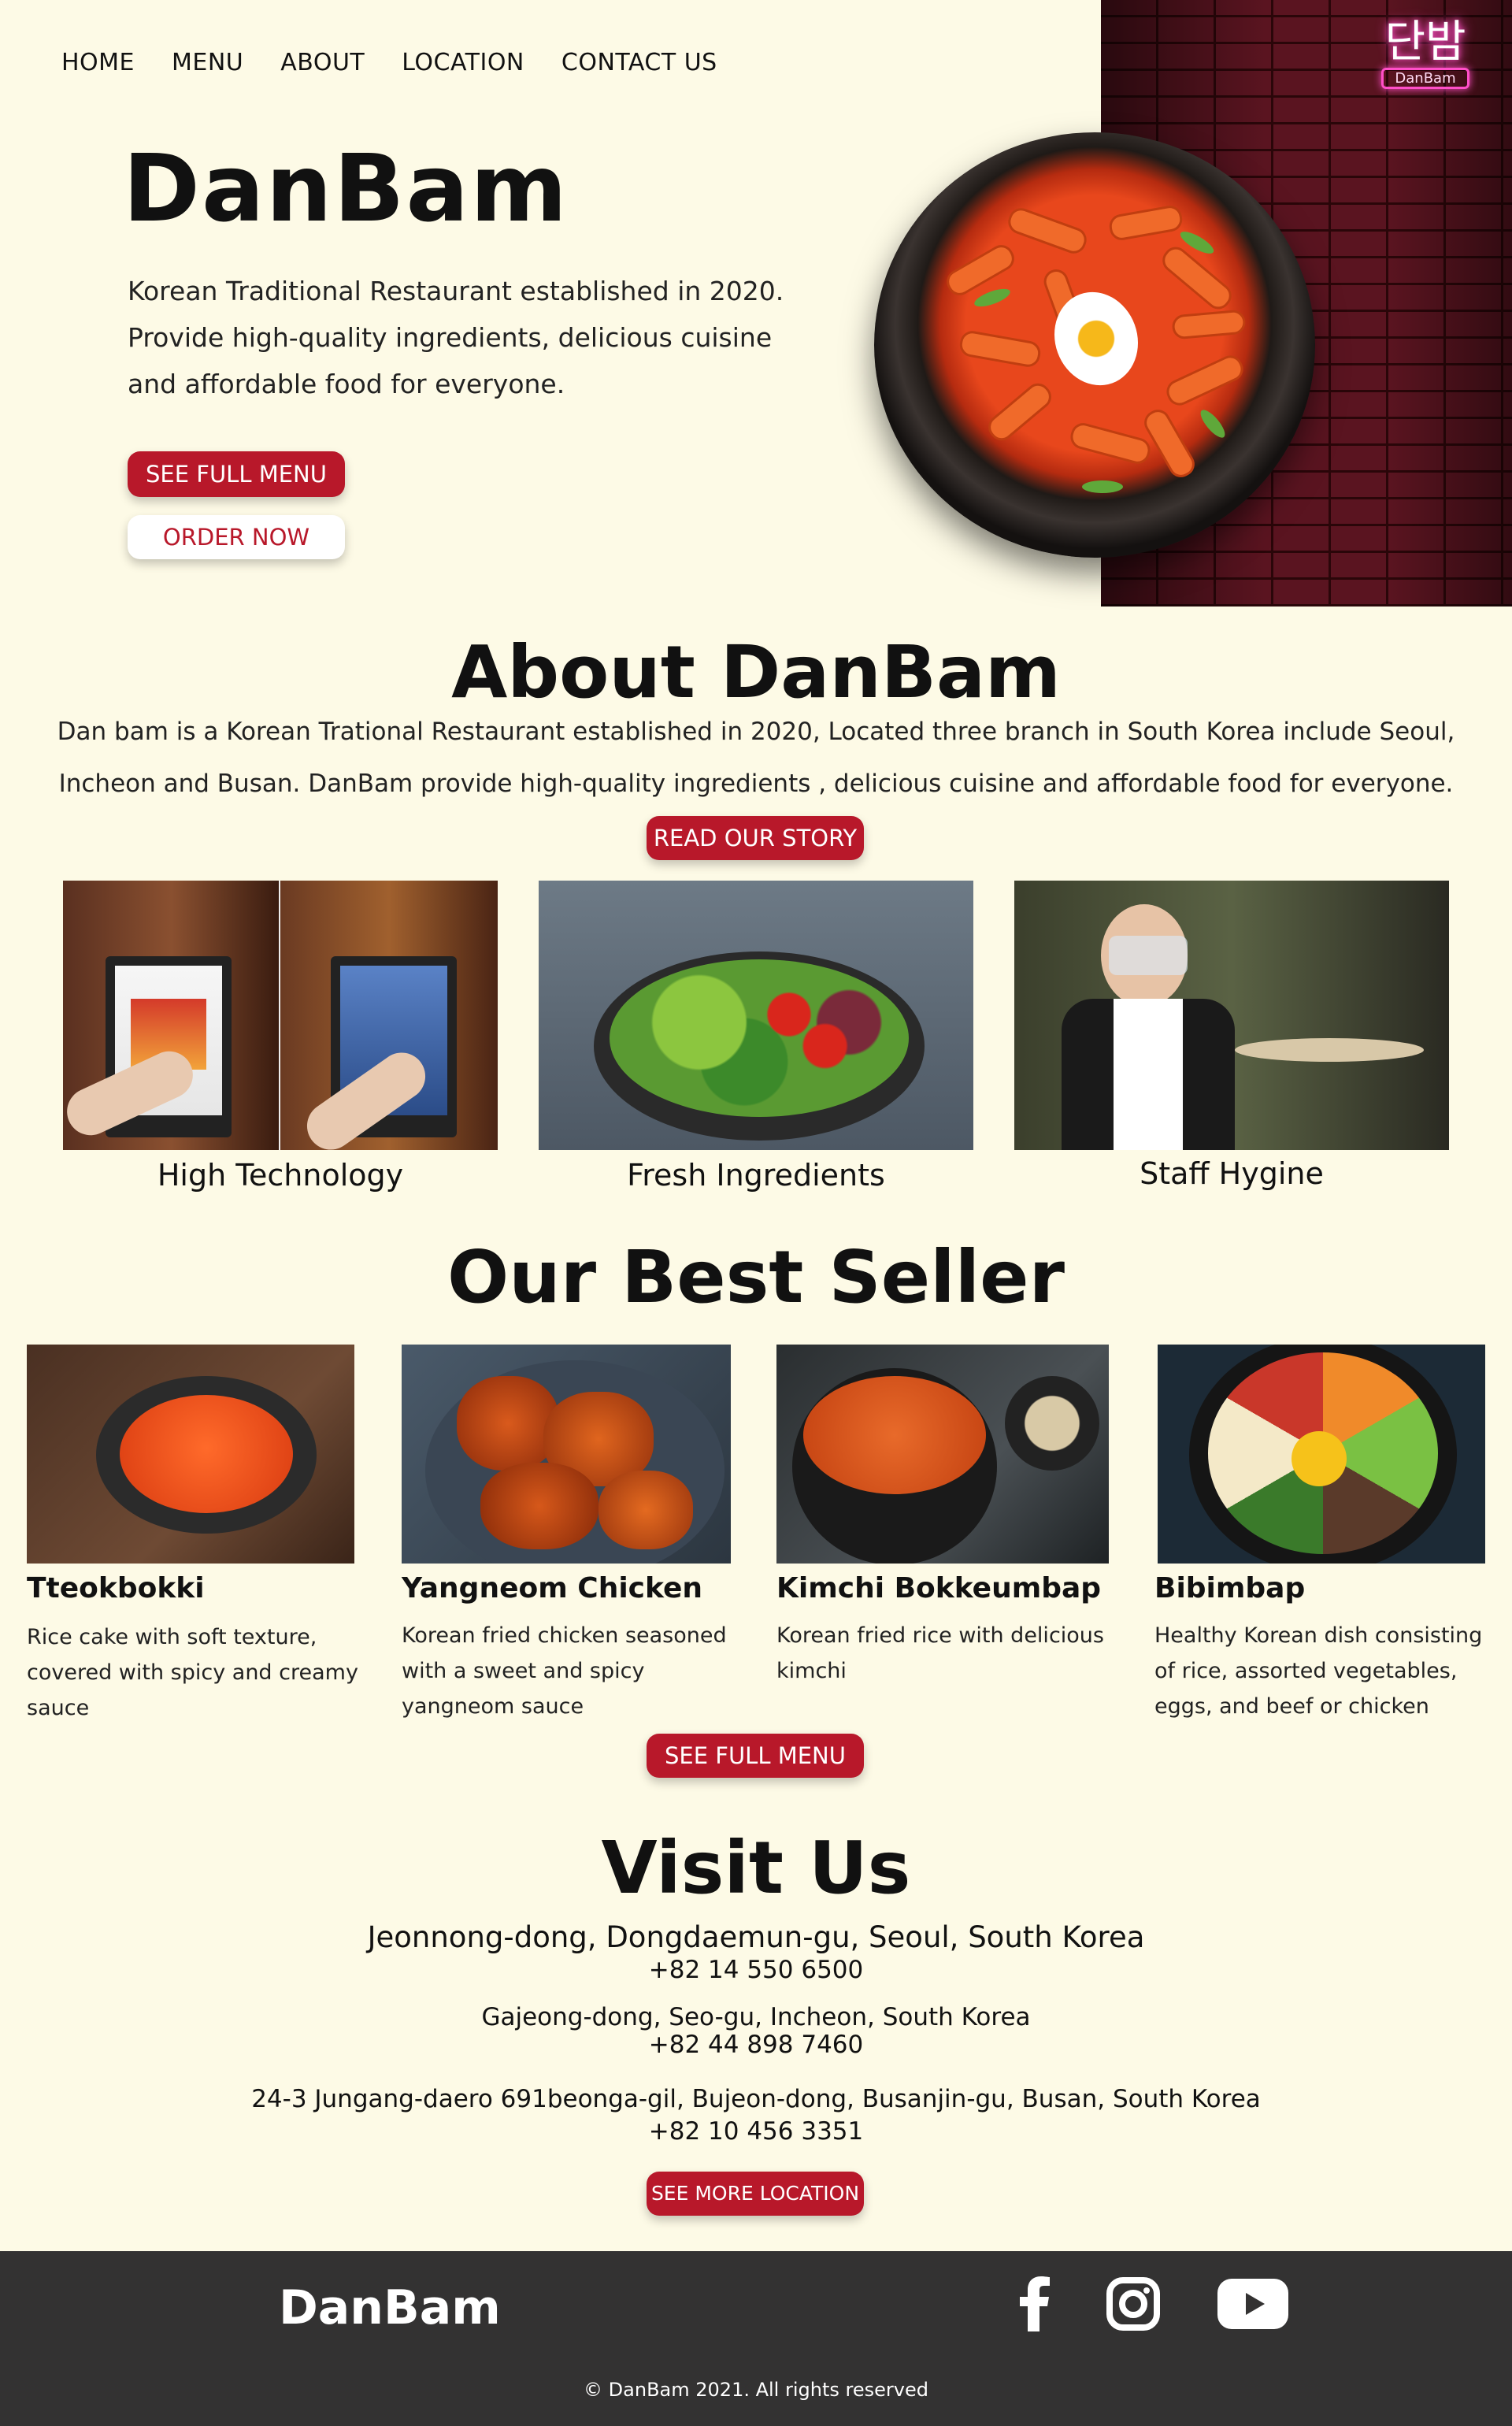  What do you see at coordinates (346, 384) in the screenshot?
I see `hero-line-3: and affordable food for everyone.` at bounding box center [346, 384].